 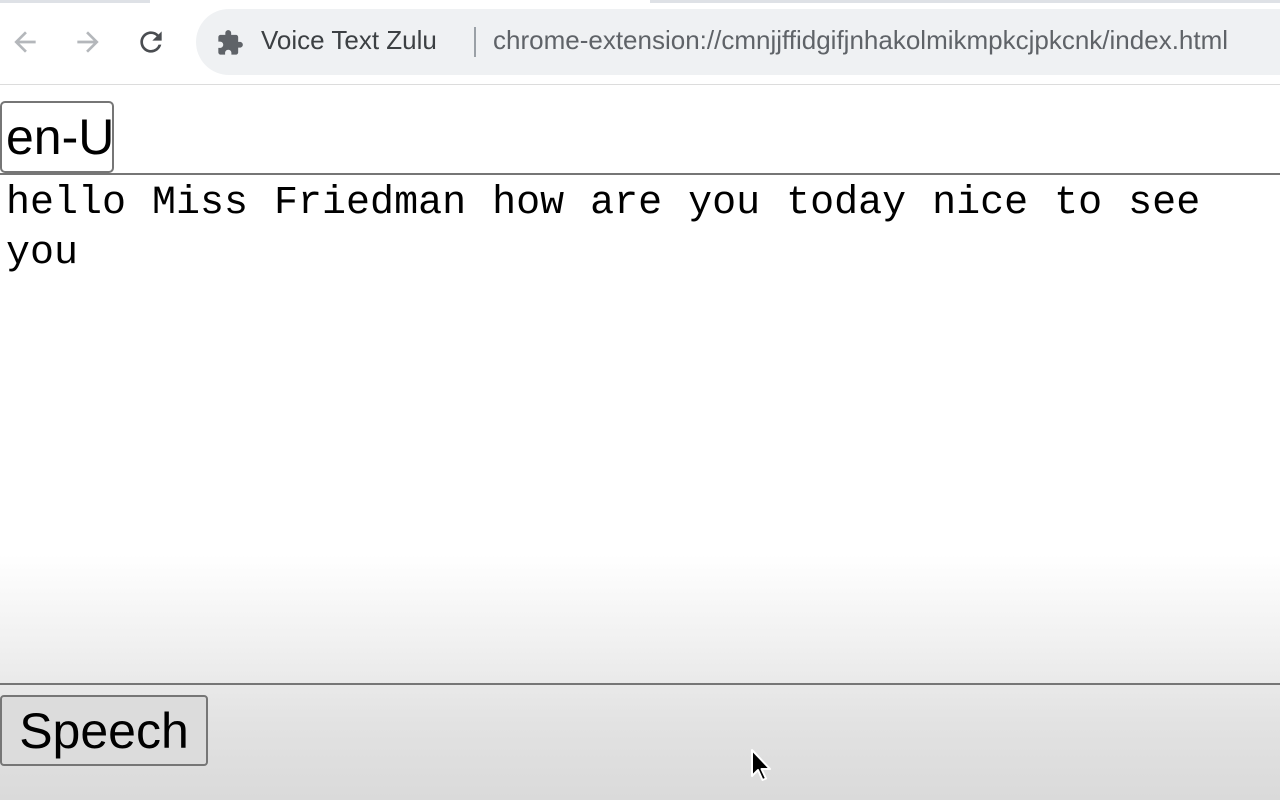 What do you see at coordinates (349, 40) in the screenshot?
I see `extension-name: Voice Text Zulu` at bounding box center [349, 40].